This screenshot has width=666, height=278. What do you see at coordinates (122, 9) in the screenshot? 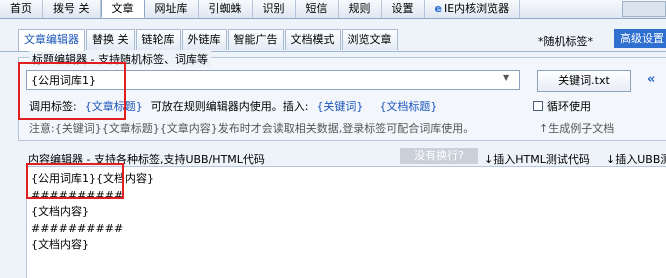
I see `menu-tab-article: 文章` at bounding box center [122, 9].